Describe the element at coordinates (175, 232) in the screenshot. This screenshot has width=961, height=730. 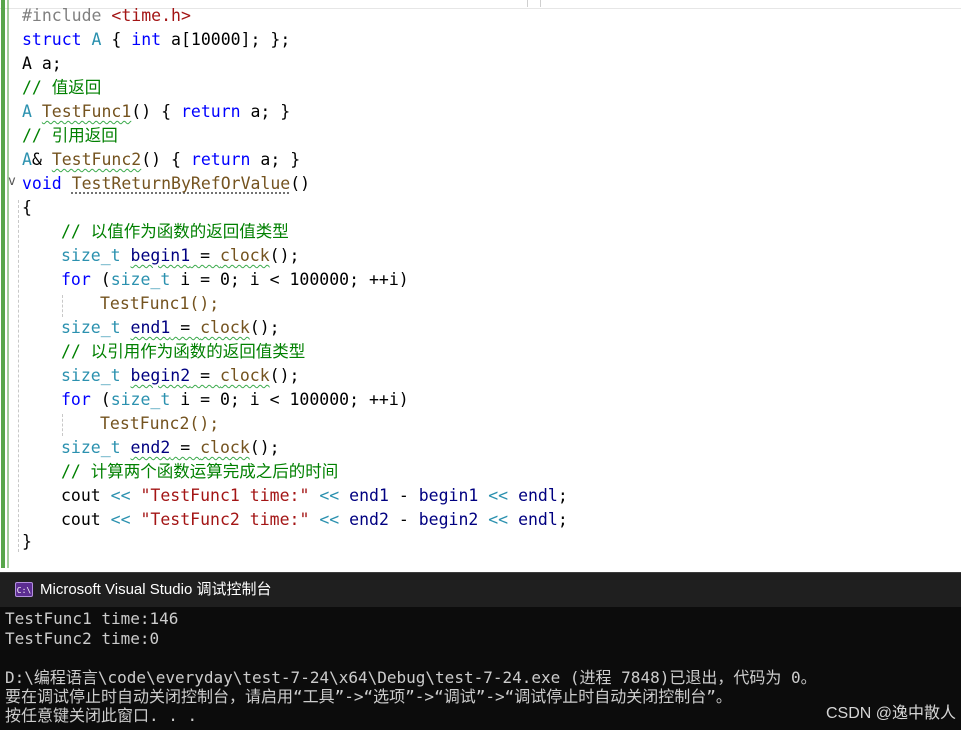
I see `code-comment: // 以值作为函数的返回值类型` at that location.